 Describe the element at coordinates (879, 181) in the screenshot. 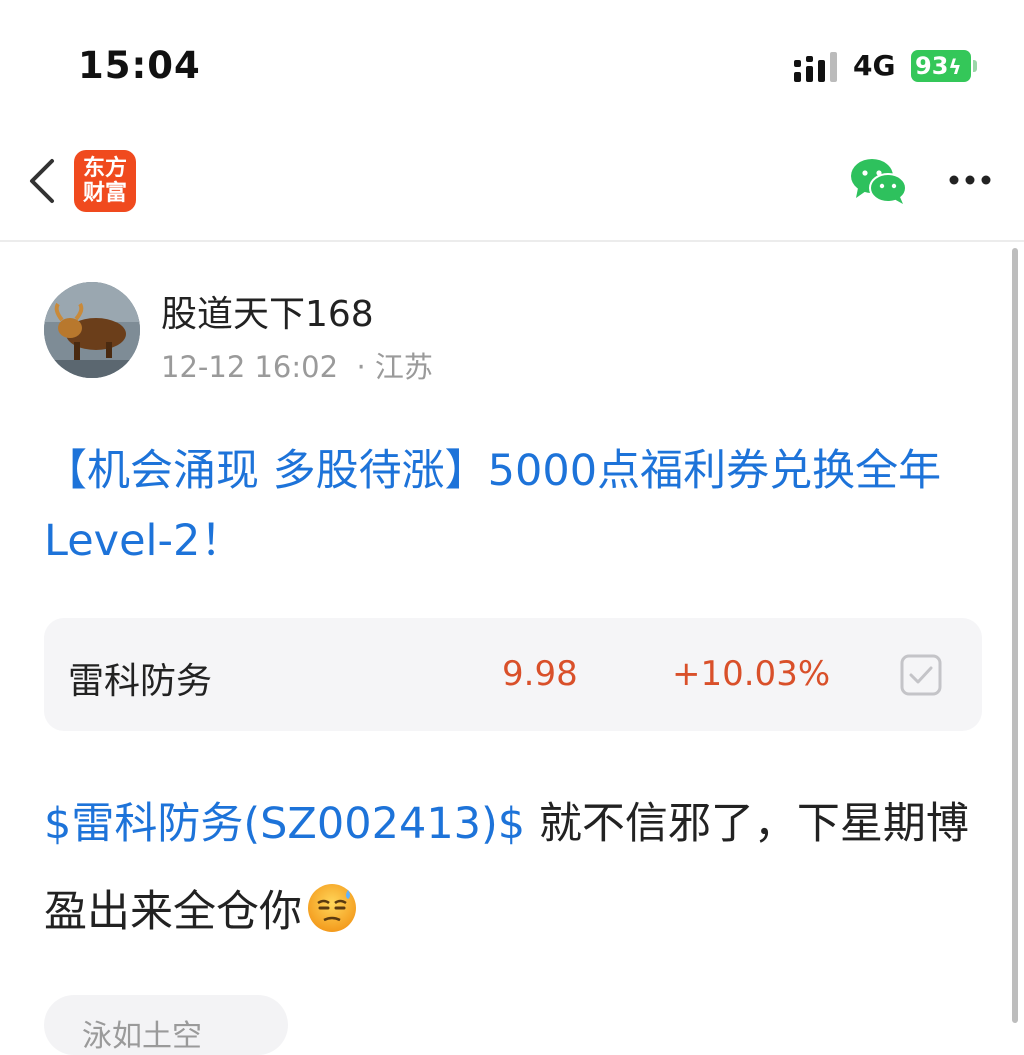

I see `wechat-icon` at that location.